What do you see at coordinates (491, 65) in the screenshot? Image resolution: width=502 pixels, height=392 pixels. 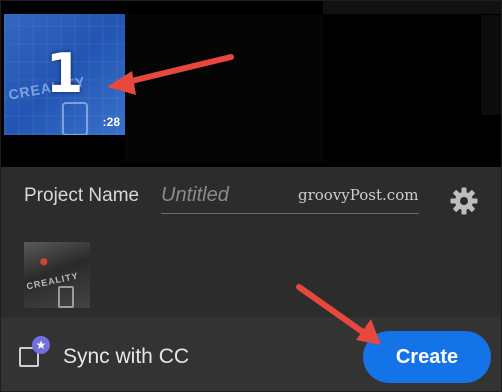 I see `strip-next-clip-edge` at bounding box center [491, 65].